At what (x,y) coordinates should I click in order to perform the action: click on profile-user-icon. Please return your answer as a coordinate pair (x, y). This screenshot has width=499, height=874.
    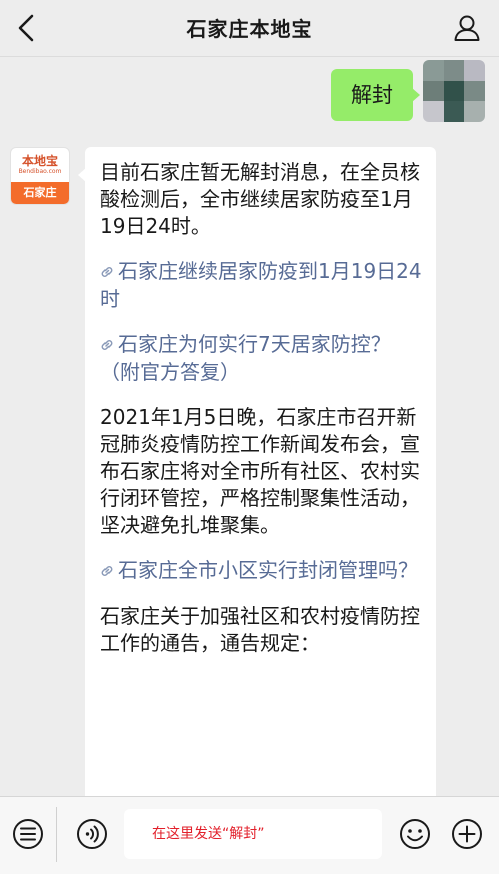
    Looking at the image, I should click on (467, 28).